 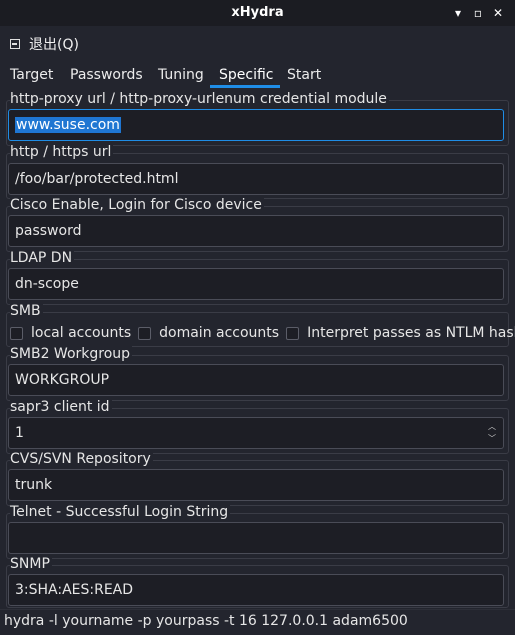 What do you see at coordinates (246, 75) in the screenshot?
I see `tab-specific: Specific` at bounding box center [246, 75].